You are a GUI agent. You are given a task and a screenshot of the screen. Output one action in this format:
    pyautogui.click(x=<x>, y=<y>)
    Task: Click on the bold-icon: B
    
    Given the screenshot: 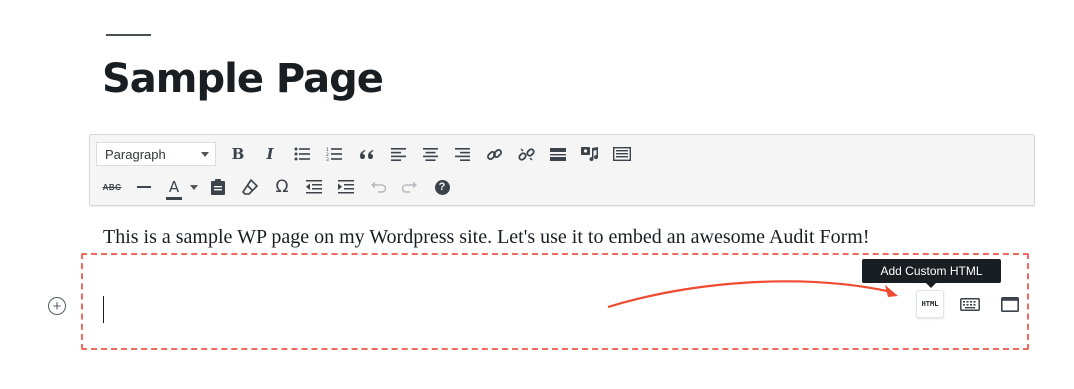 What is the action you would take?
    pyautogui.click(x=238, y=154)
    